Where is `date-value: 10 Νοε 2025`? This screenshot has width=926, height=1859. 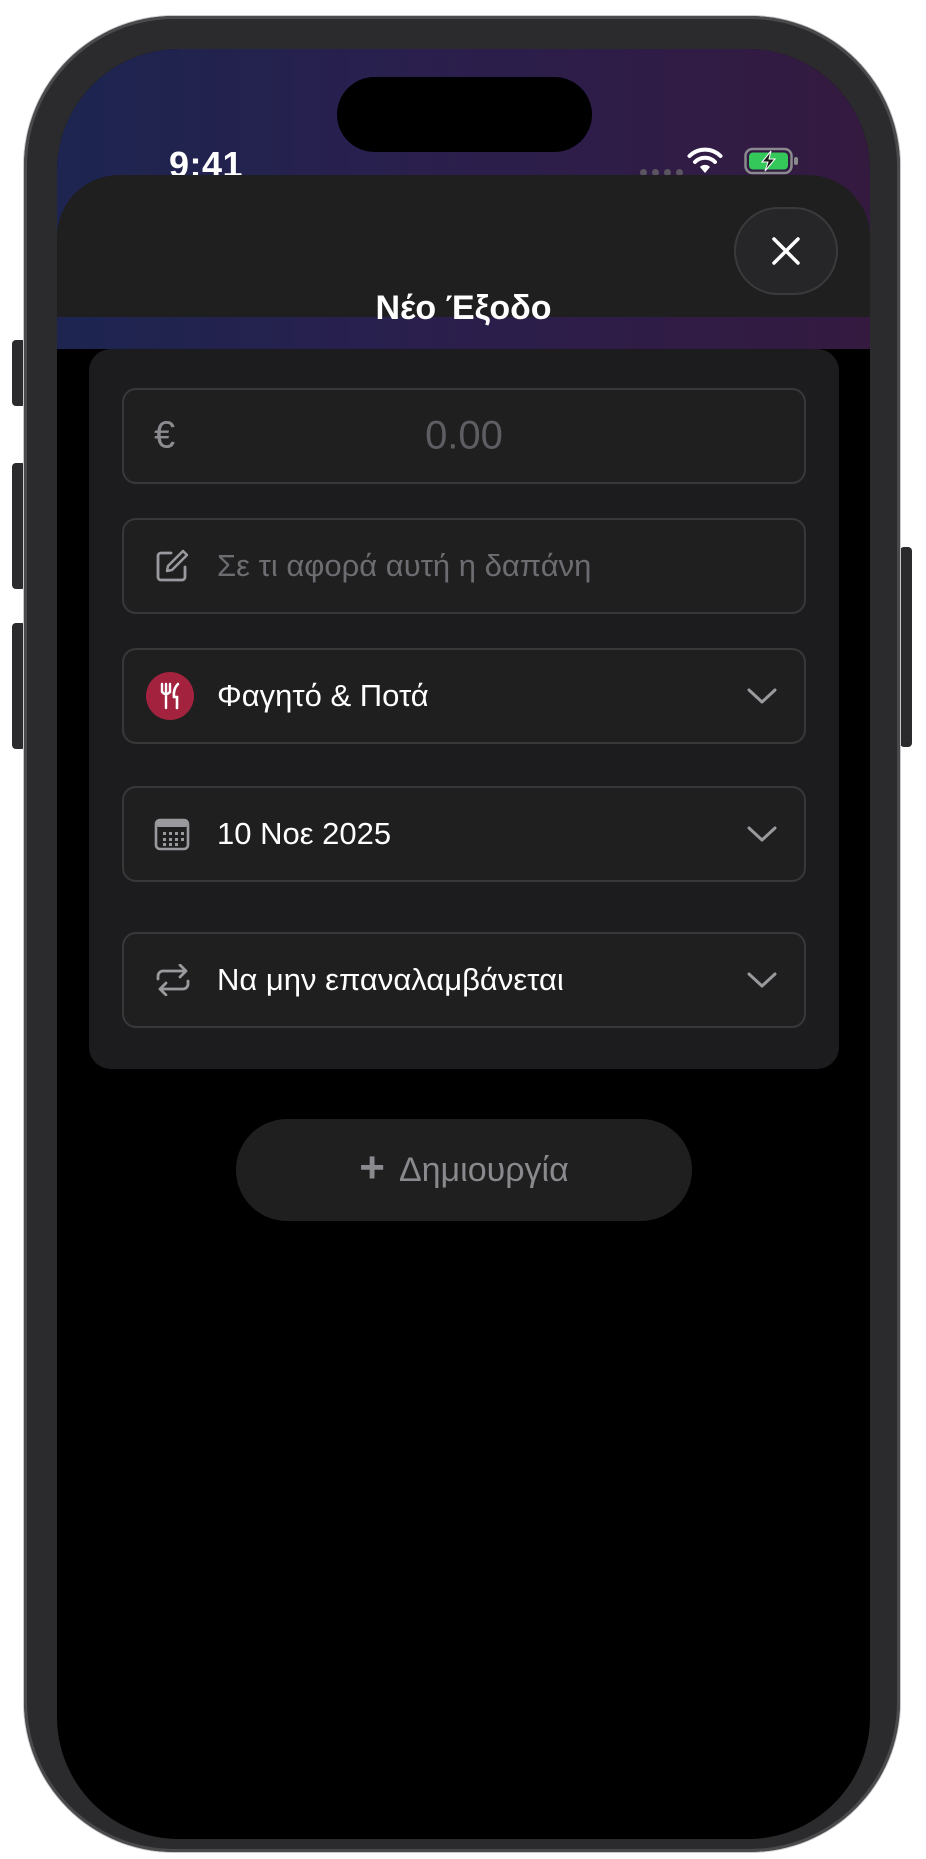 date-value: 10 Νοε 2025 is located at coordinates (304, 833).